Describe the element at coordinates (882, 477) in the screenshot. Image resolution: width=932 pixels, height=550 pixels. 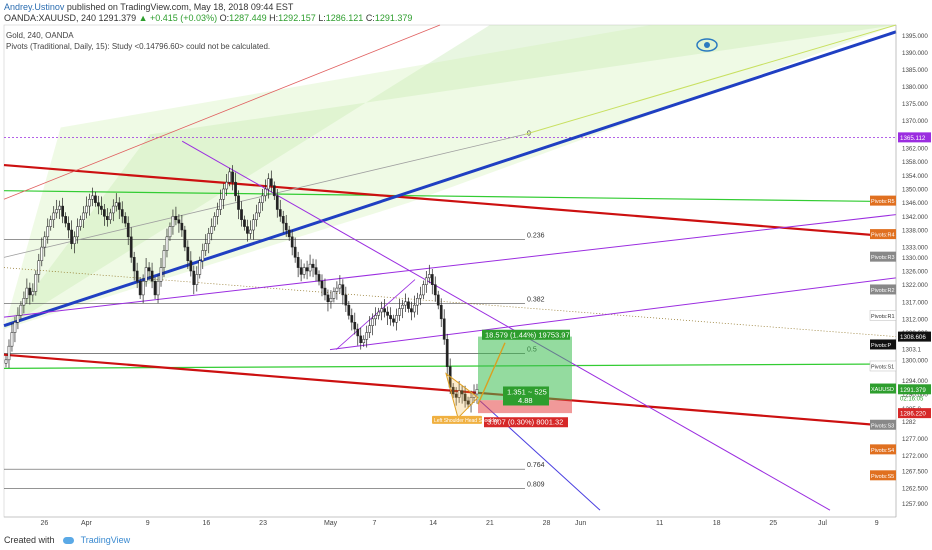
I see `pivot-tag-label: Pivots:S5` at that location.